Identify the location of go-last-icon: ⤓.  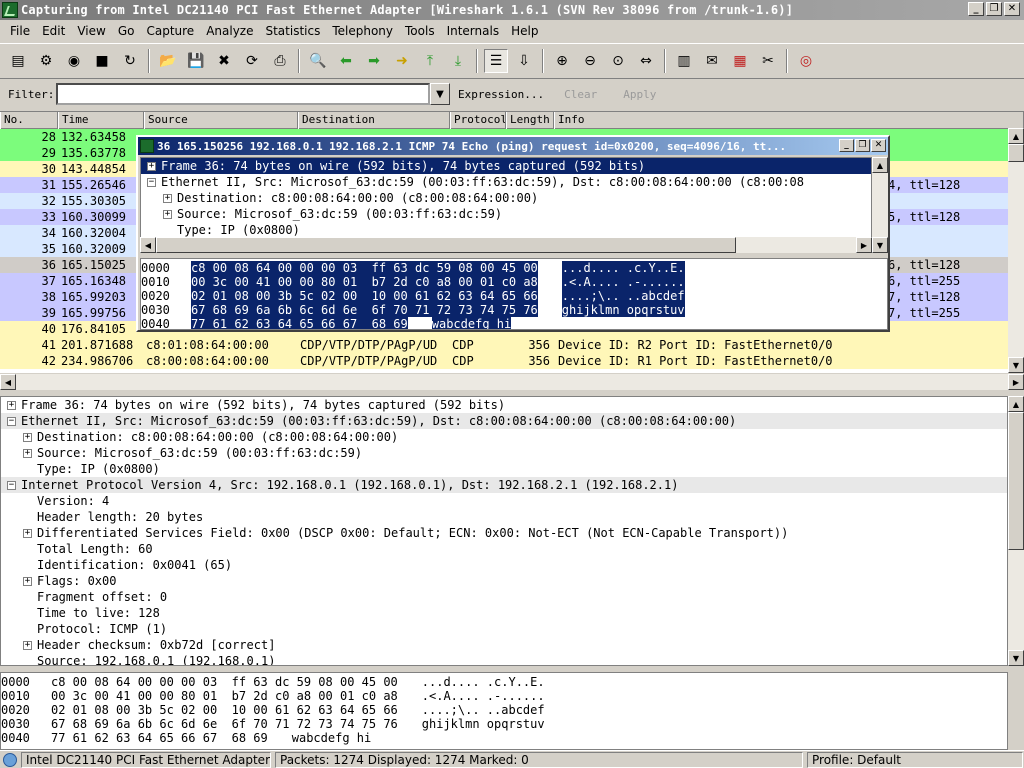
(458, 61).